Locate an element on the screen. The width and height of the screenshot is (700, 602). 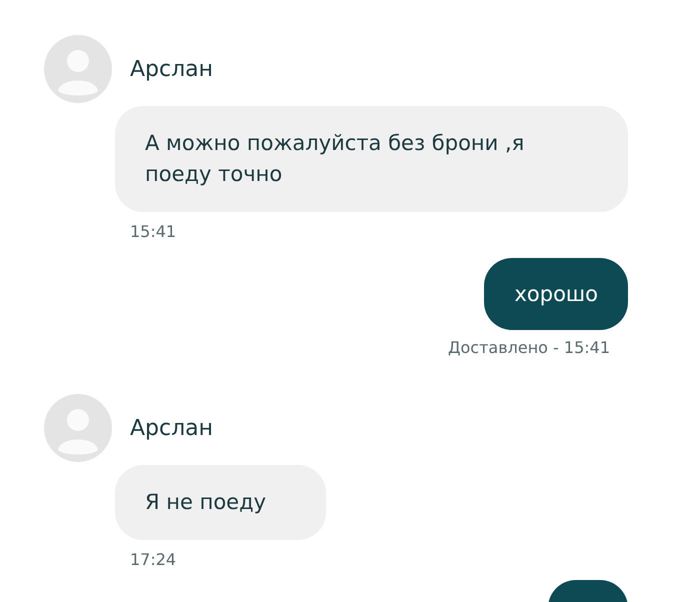
message-time: 15:41 is located at coordinates (154, 232).